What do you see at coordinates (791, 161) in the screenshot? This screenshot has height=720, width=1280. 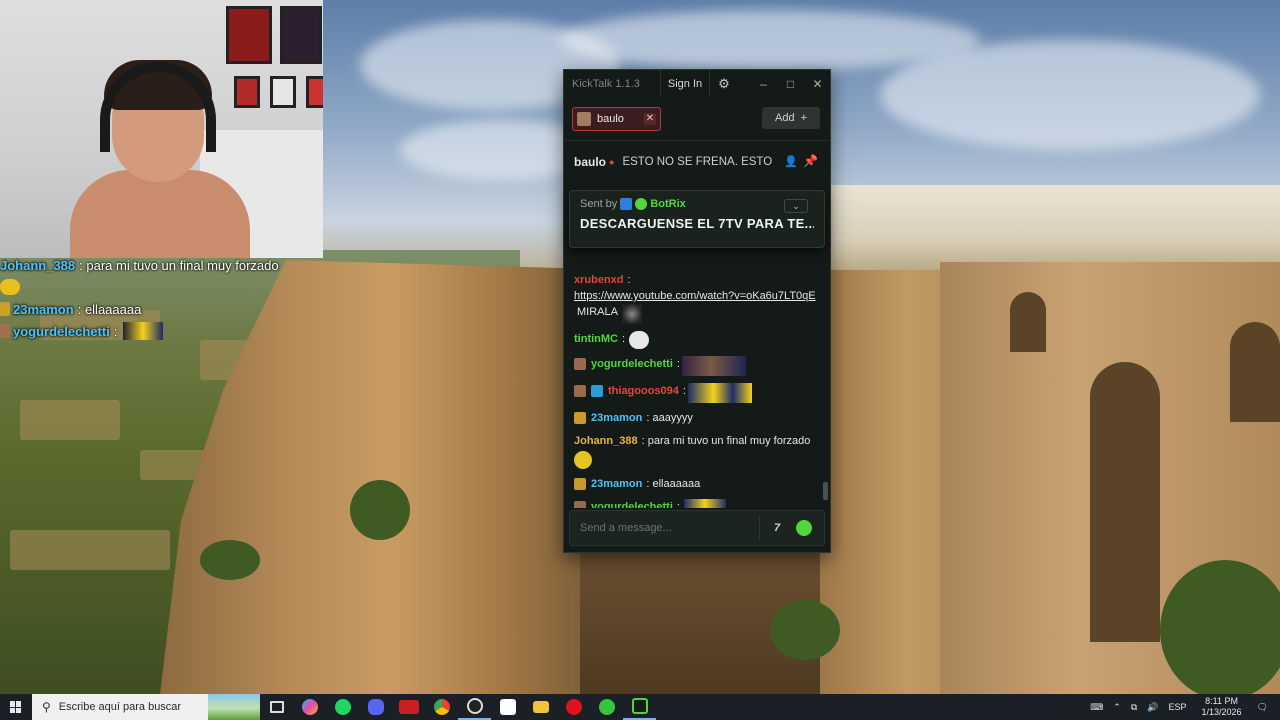 I see `user-icon: 👤` at bounding box center [791, 161].